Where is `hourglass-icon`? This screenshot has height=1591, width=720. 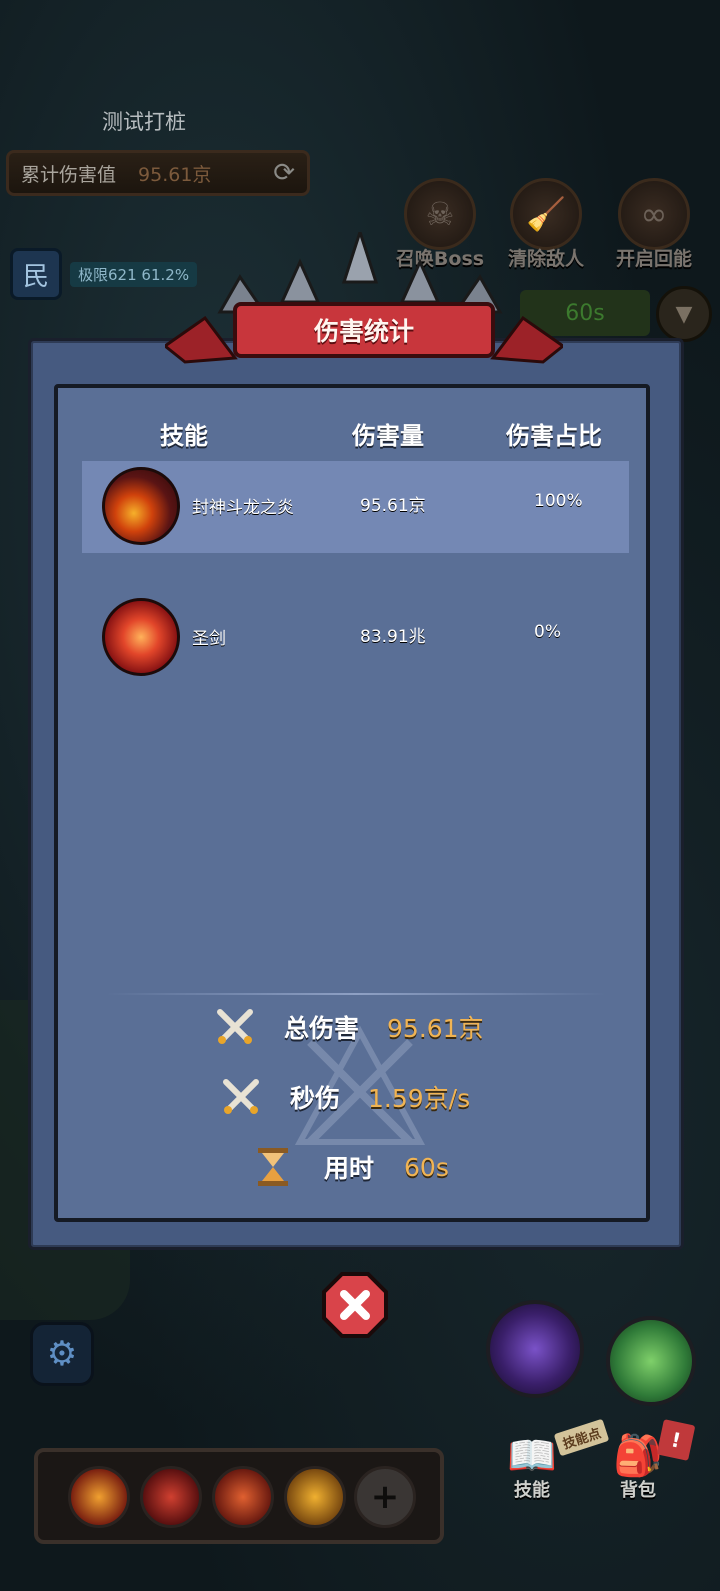
hourglass-icon is located at coordinates (273, 1167).